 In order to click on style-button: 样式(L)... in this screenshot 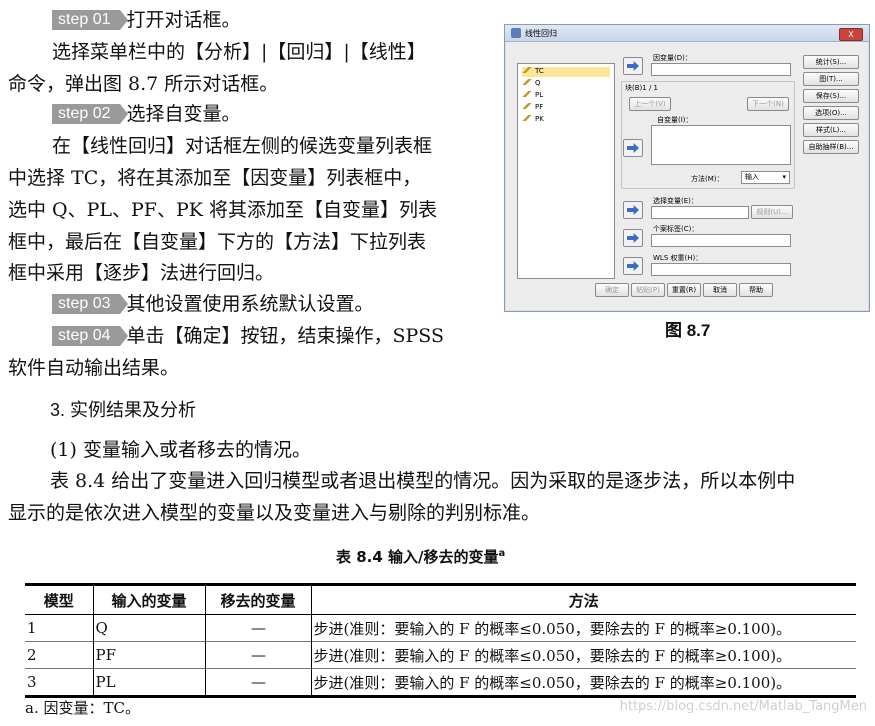, I will do `click(831, 130)`.